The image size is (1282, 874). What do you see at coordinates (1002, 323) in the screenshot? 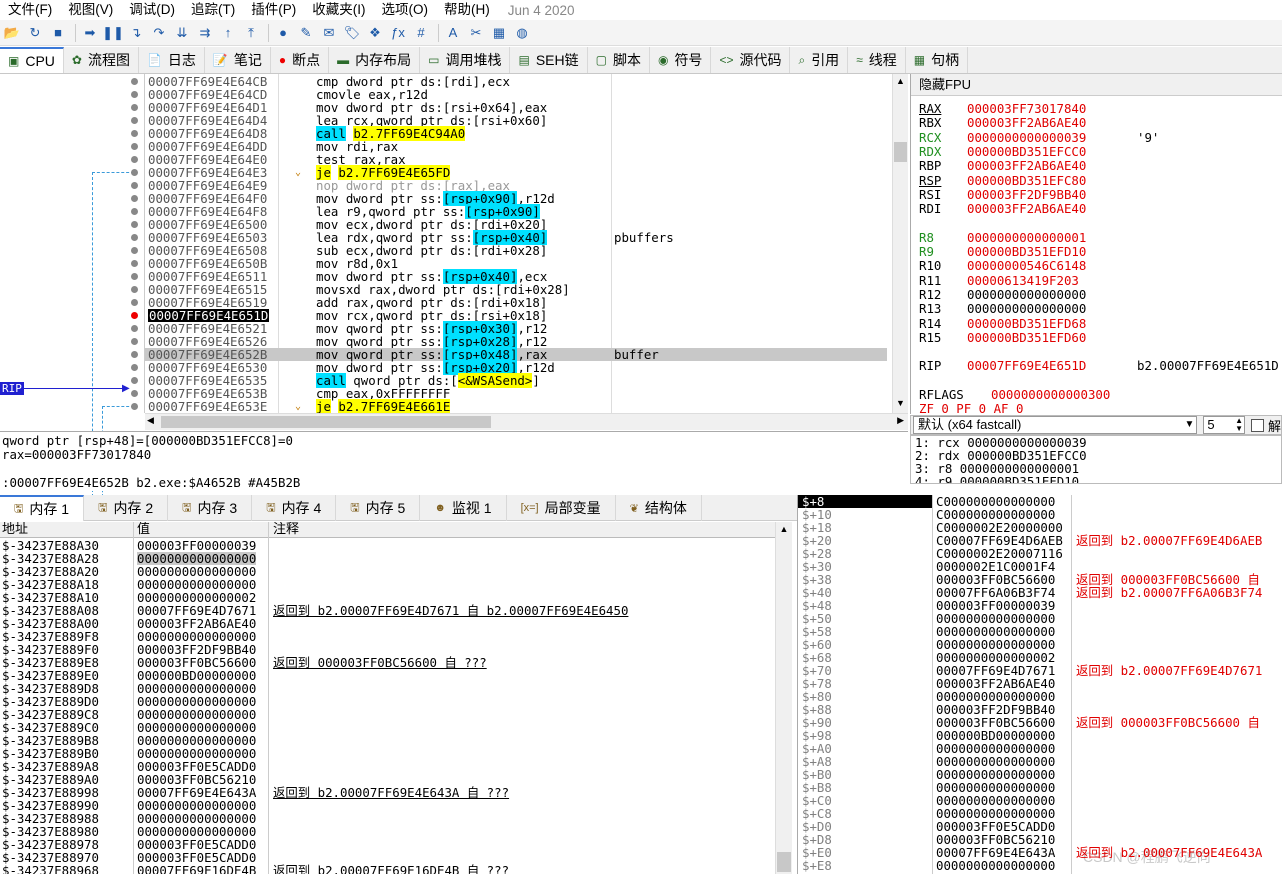
I see `register-row: R14 000000BD351EFD68` at bounding box center [1002, 323].